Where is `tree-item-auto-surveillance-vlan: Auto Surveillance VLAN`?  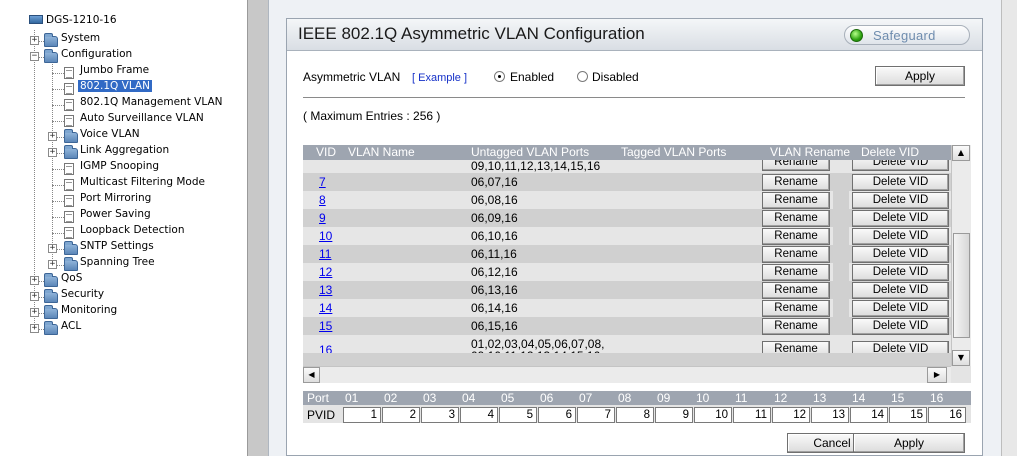
tree-item-auto-surveillance-vlan: Auto Surveillance VLAN is located at coordinates (142, 118).